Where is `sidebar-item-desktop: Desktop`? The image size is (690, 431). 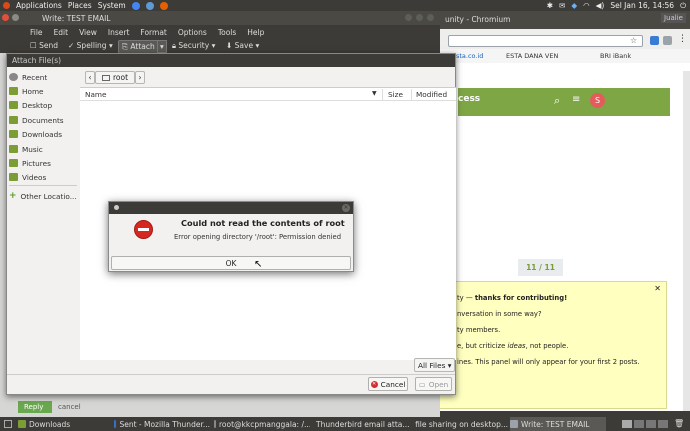 sidebar-item-desktop: Desktop is located at coordinates (30, 105).